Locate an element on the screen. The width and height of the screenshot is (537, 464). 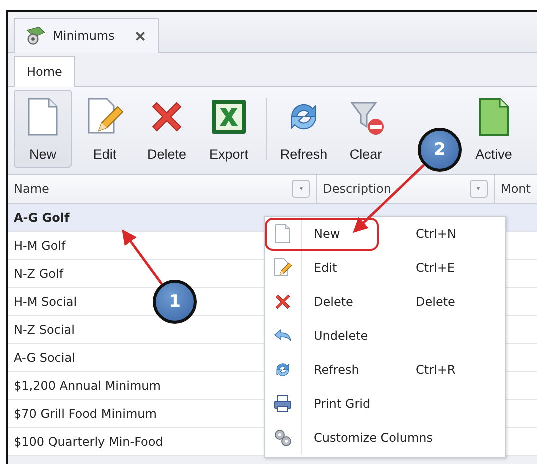
printer-icon is located at coordinates (283, 404).